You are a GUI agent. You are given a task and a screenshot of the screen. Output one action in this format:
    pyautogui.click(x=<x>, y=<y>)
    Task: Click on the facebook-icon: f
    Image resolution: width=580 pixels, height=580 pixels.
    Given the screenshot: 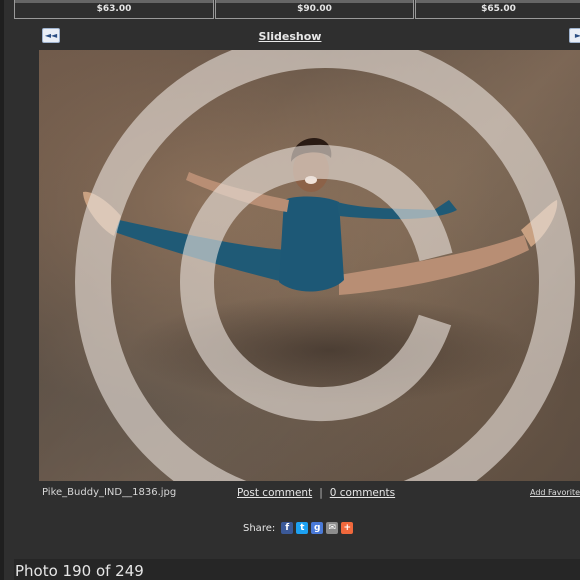 What is the action you would take?
    pyautogui.click(x=287, y=528)
    